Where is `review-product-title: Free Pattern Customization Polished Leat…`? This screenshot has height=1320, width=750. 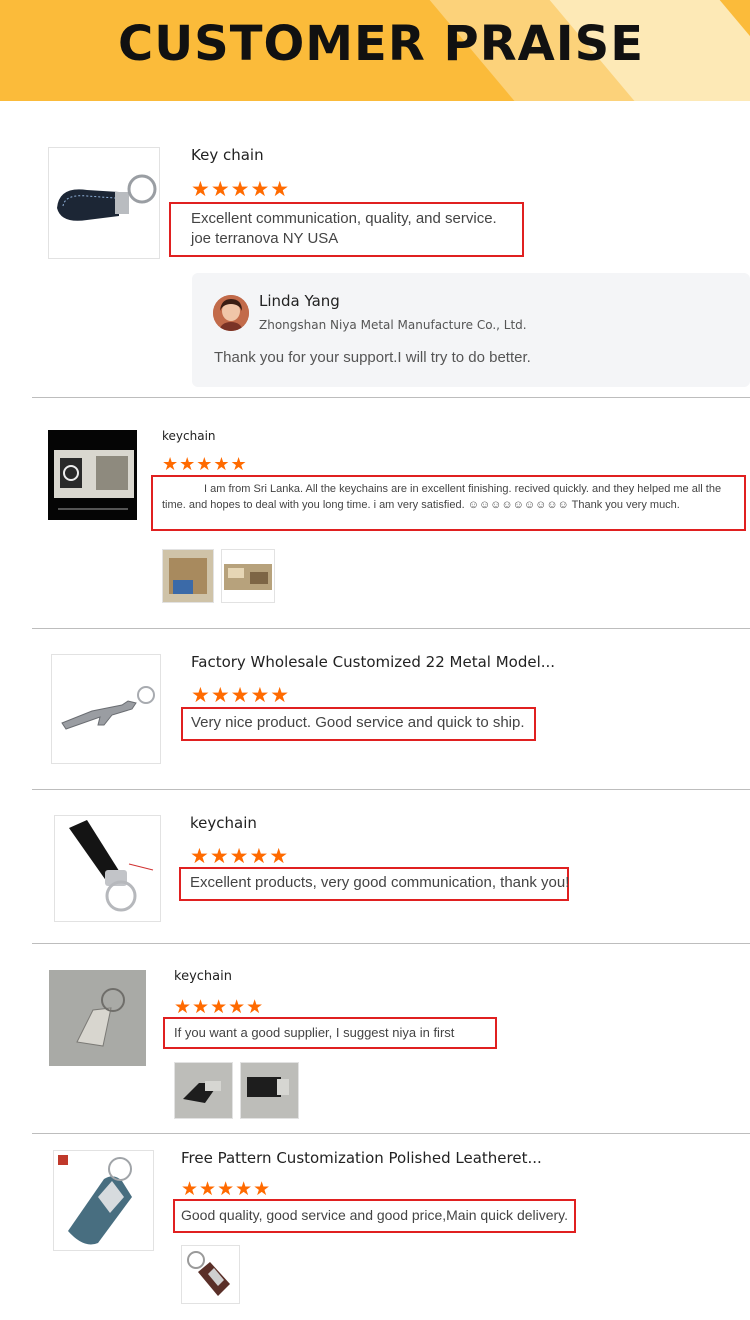 review-product-title: Free Pattern Customization Polished Leat… is located at coordinates (361, 1158).